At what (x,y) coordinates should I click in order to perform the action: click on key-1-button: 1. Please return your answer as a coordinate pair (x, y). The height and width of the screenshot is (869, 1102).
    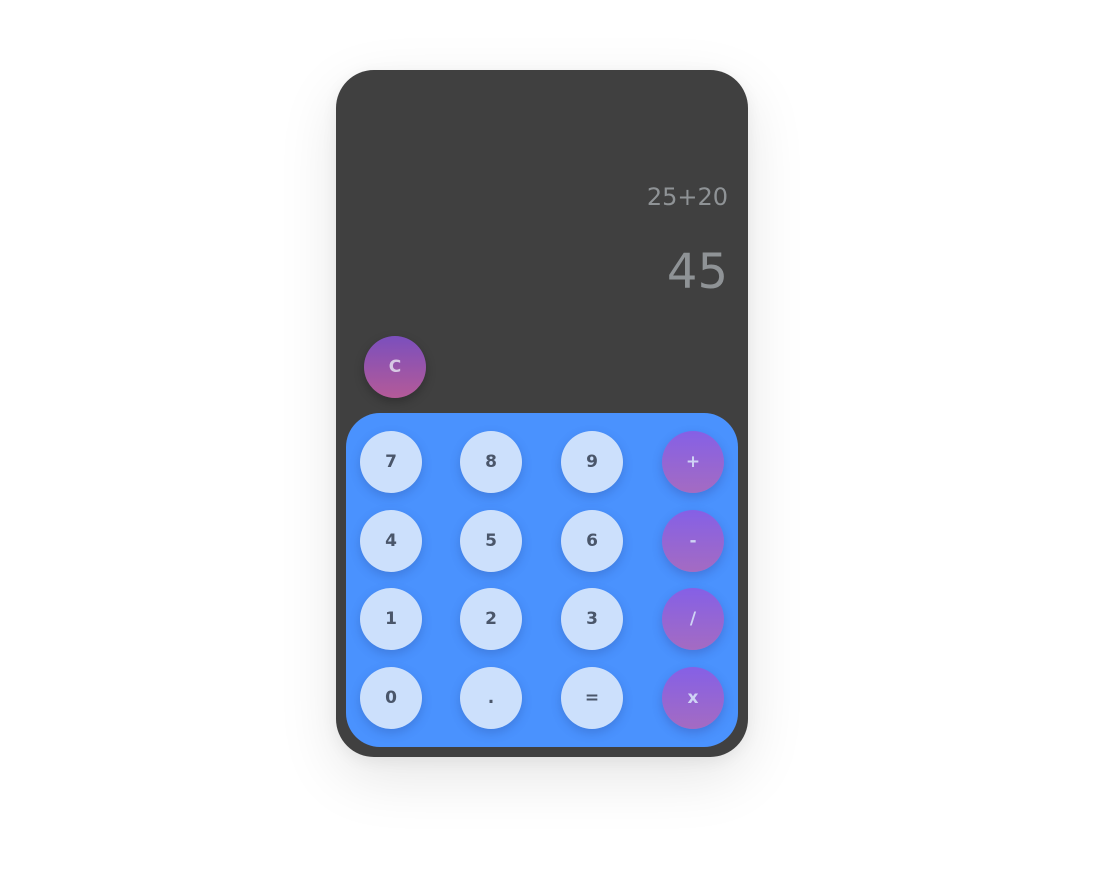
    Looking at the image, I should click on (391, 619).